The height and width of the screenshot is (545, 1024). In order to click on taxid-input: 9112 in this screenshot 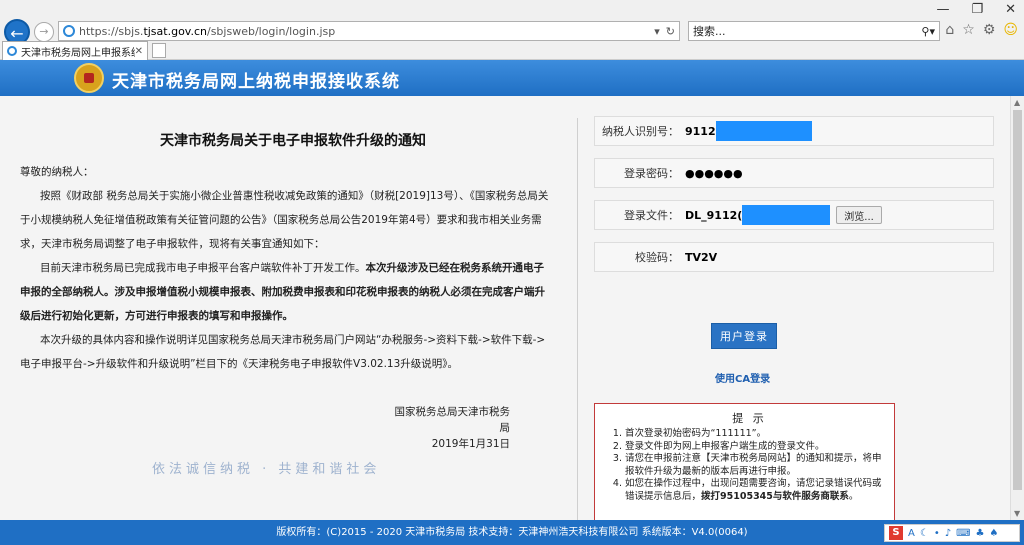, I will do `click(748, 131)`.